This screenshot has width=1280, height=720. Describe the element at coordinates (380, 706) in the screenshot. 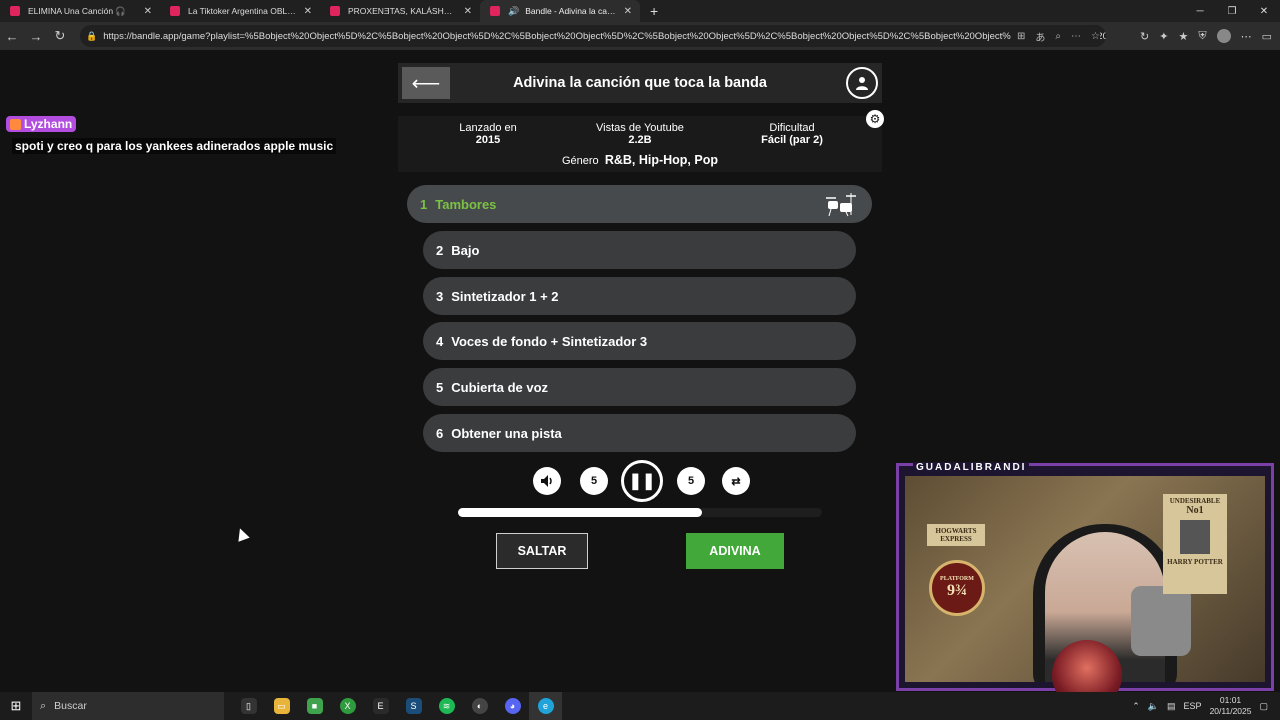

I see `taskbar-app: E` at that location.